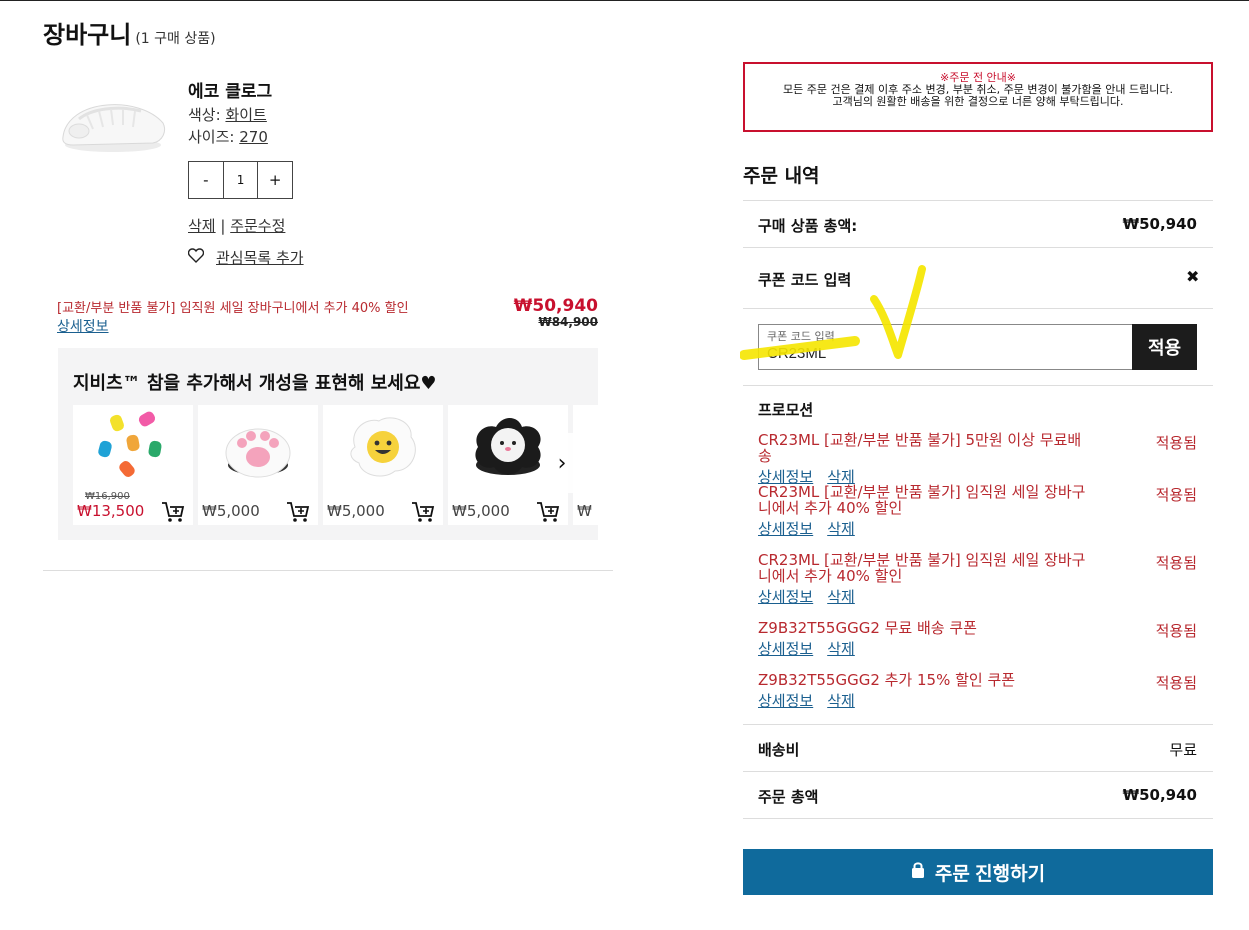  Describe the element at coordinates (258, 453) in the screenshot. I see `paw-charm-icon` at that location.